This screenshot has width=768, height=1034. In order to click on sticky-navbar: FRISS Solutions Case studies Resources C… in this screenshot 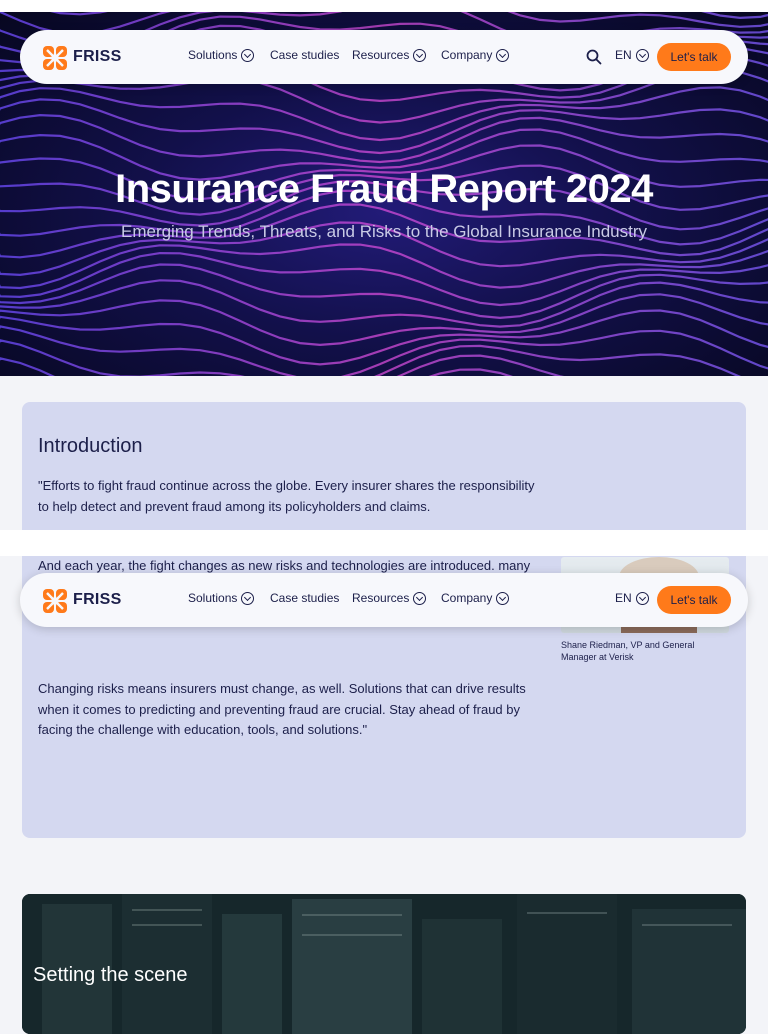, I will do `click(384, 600)`.